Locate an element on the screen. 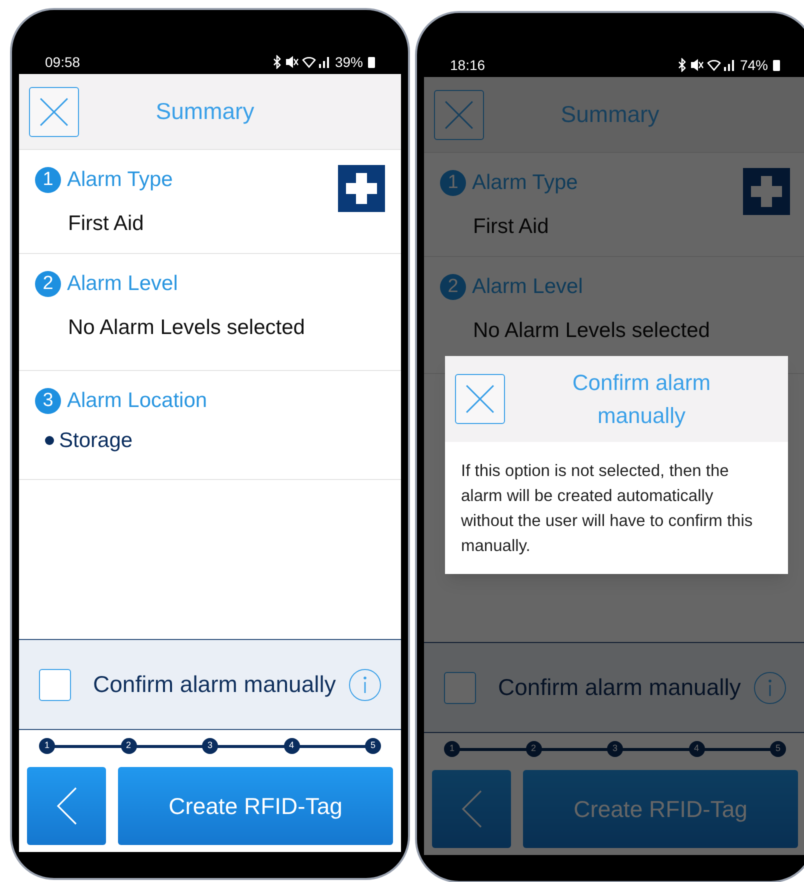  list-value: Storage is located at coordinates (96, 441).